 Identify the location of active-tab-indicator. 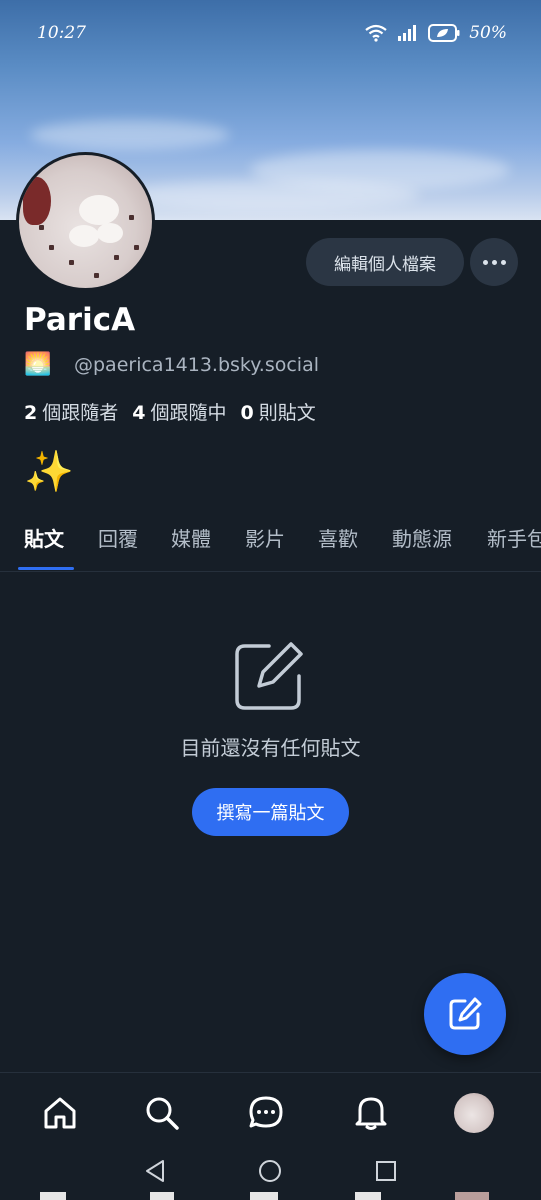
(46, 568).